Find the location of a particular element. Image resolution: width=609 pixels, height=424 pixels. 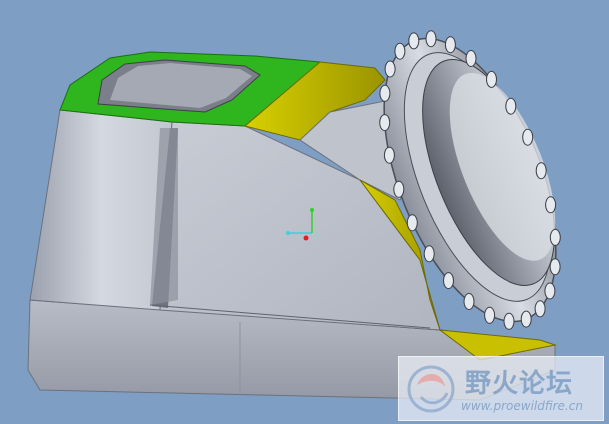

proewildfire-logo-icon is located at coordinates (431, 389).